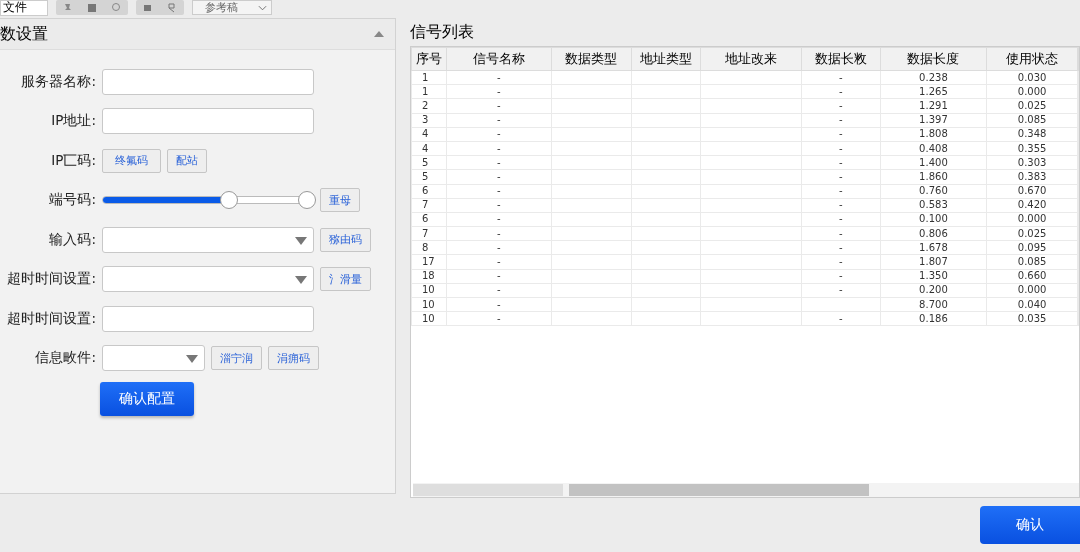 This screenshot has width=1080, height=552. What do you see at coordinates (232, 7) in the screenshot?
I see `reference-dropdown: 参考稿` at bounding box center [232, 7].